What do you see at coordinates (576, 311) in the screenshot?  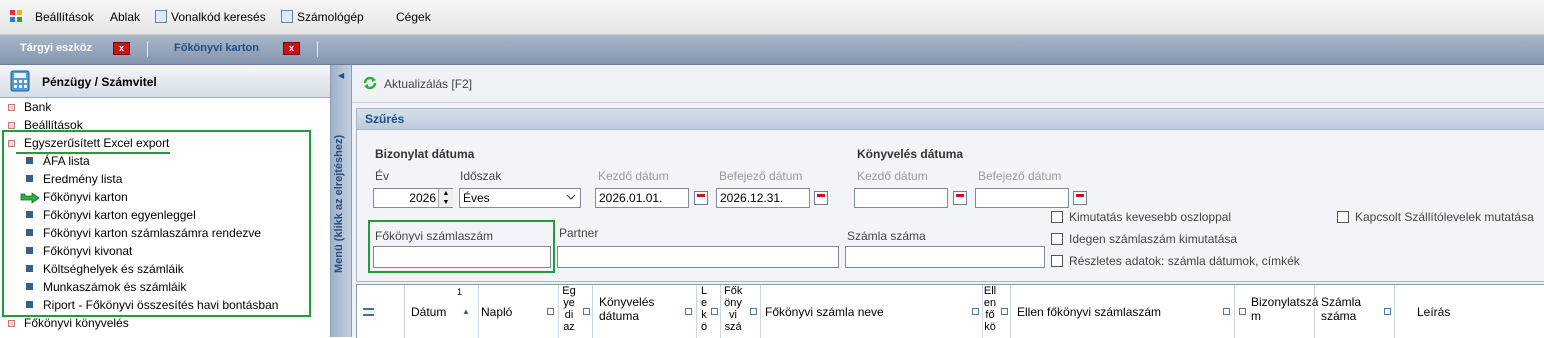 I see `column-header-egyedi: Eg ye di az` at bounding box center [576, 311].